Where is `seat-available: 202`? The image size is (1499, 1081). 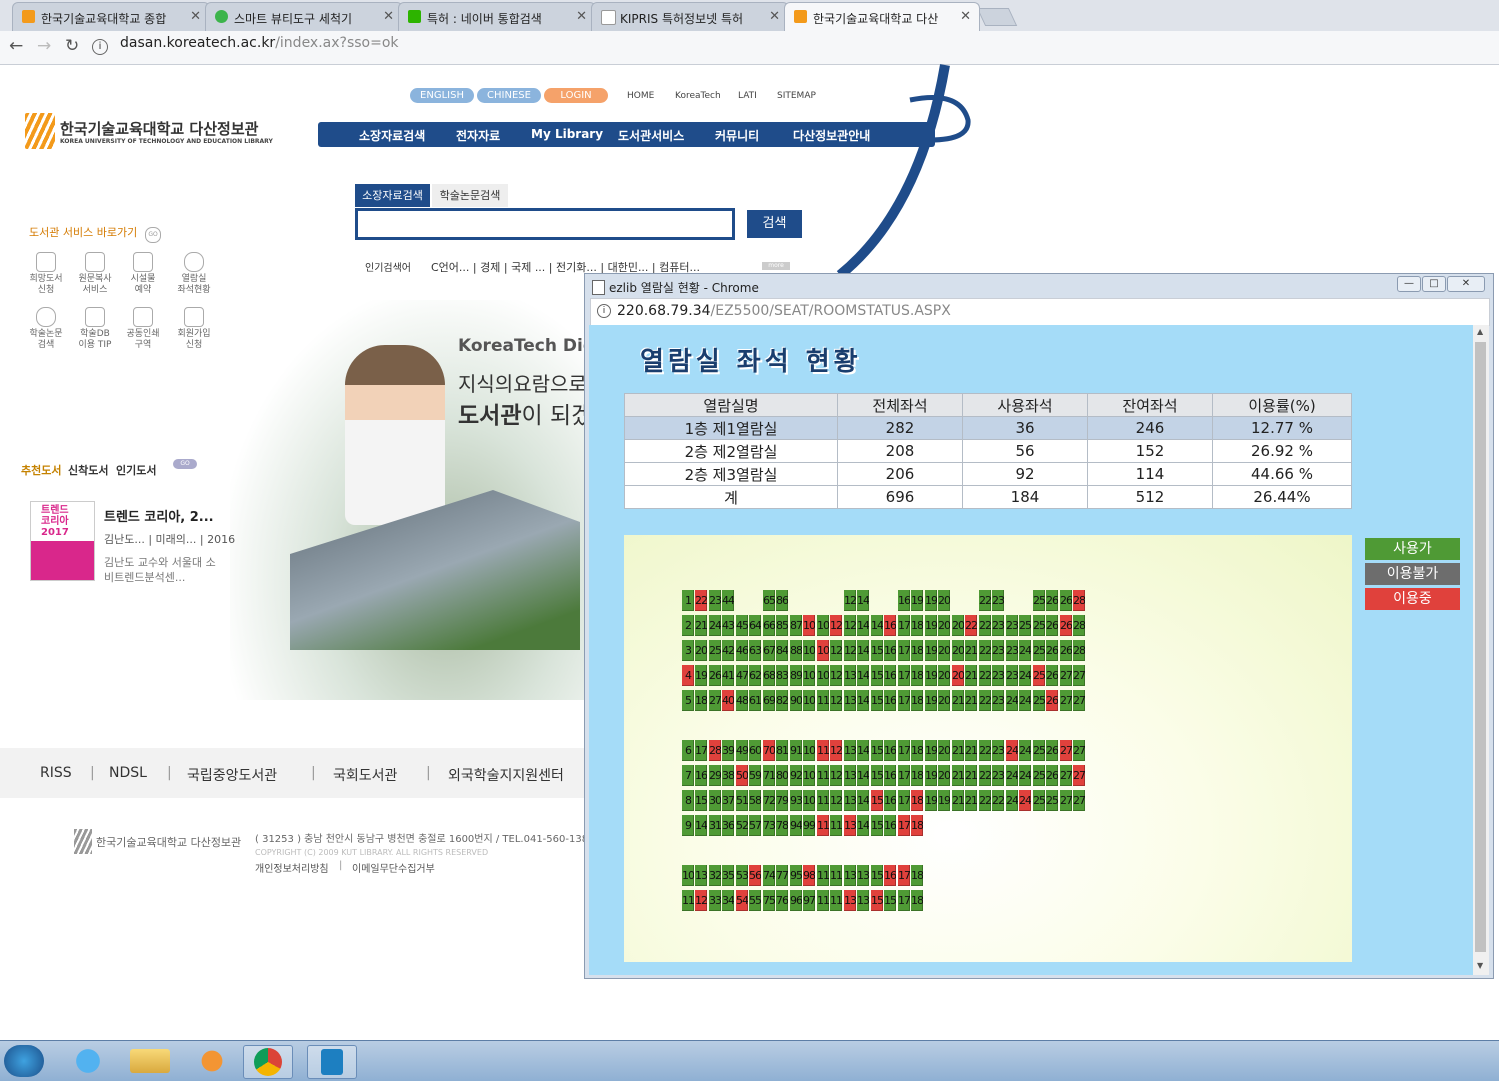 seat-available: 202 is located at coordinates (944, 700).